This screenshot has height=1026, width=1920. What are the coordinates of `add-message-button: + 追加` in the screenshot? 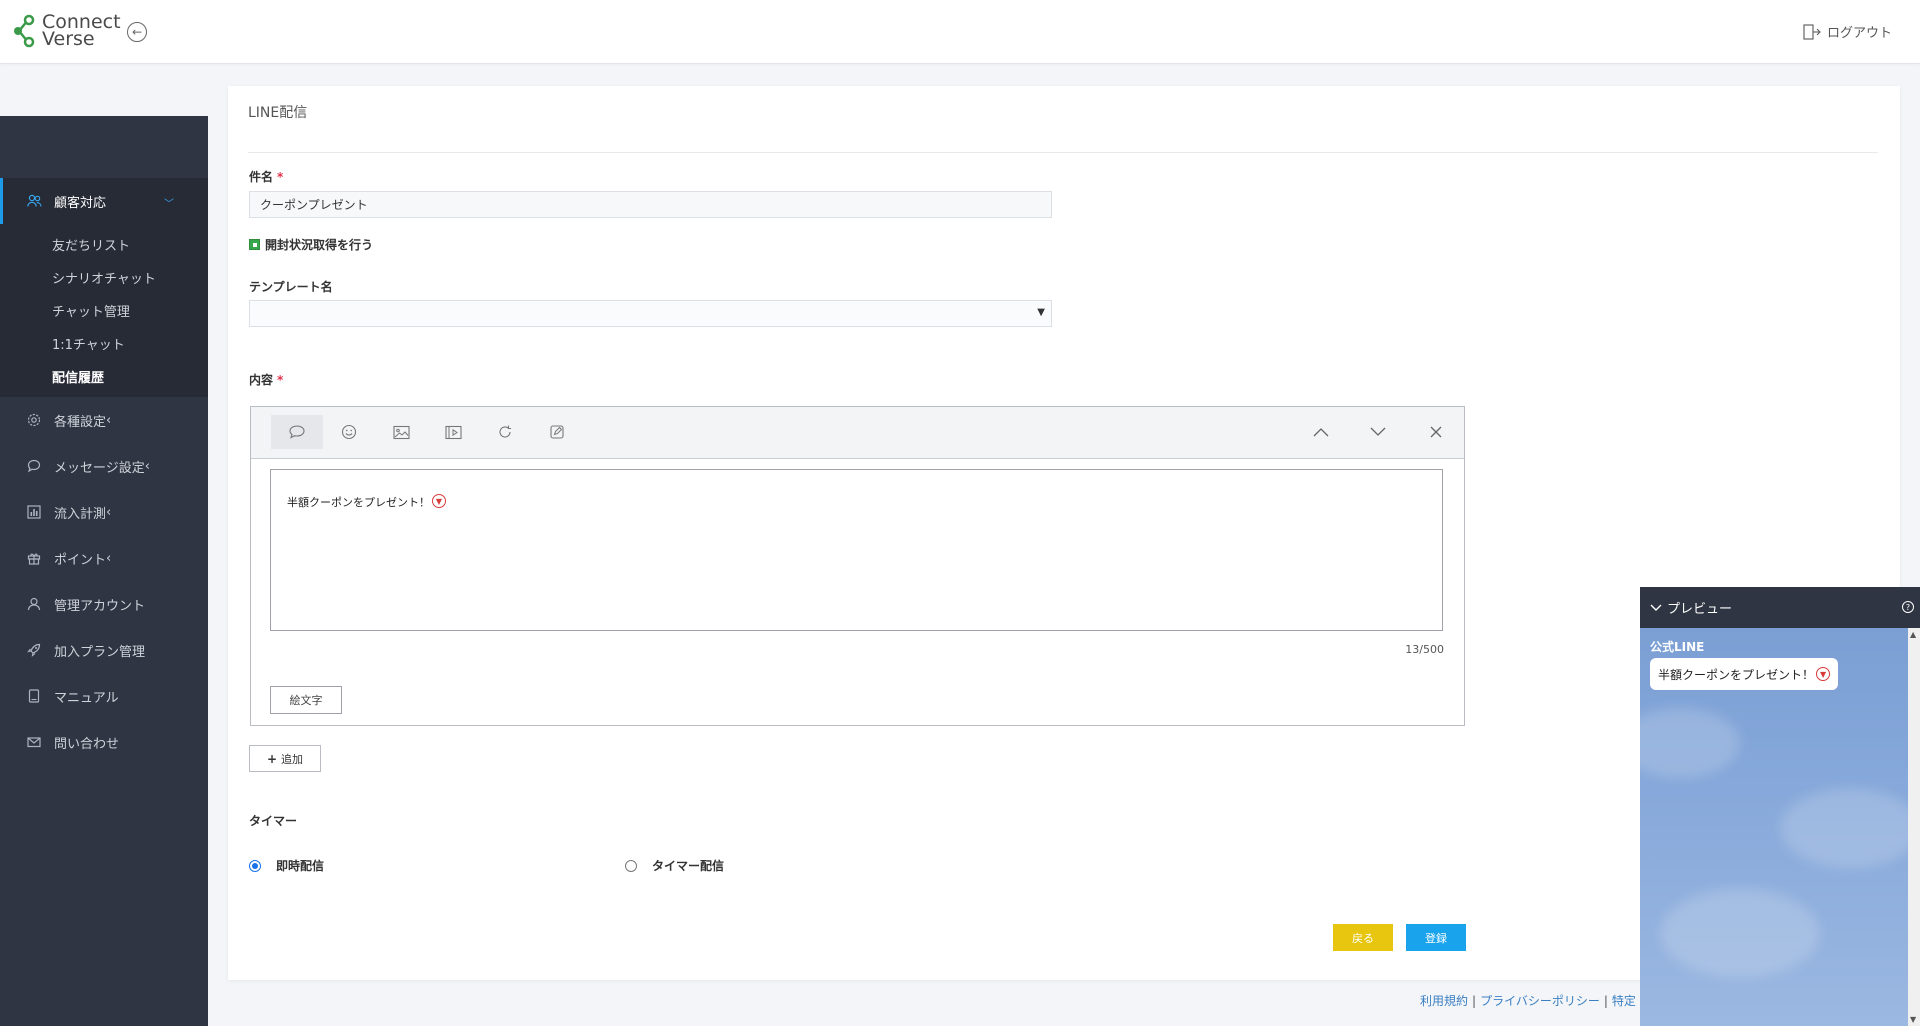 It's located at (285, 758).